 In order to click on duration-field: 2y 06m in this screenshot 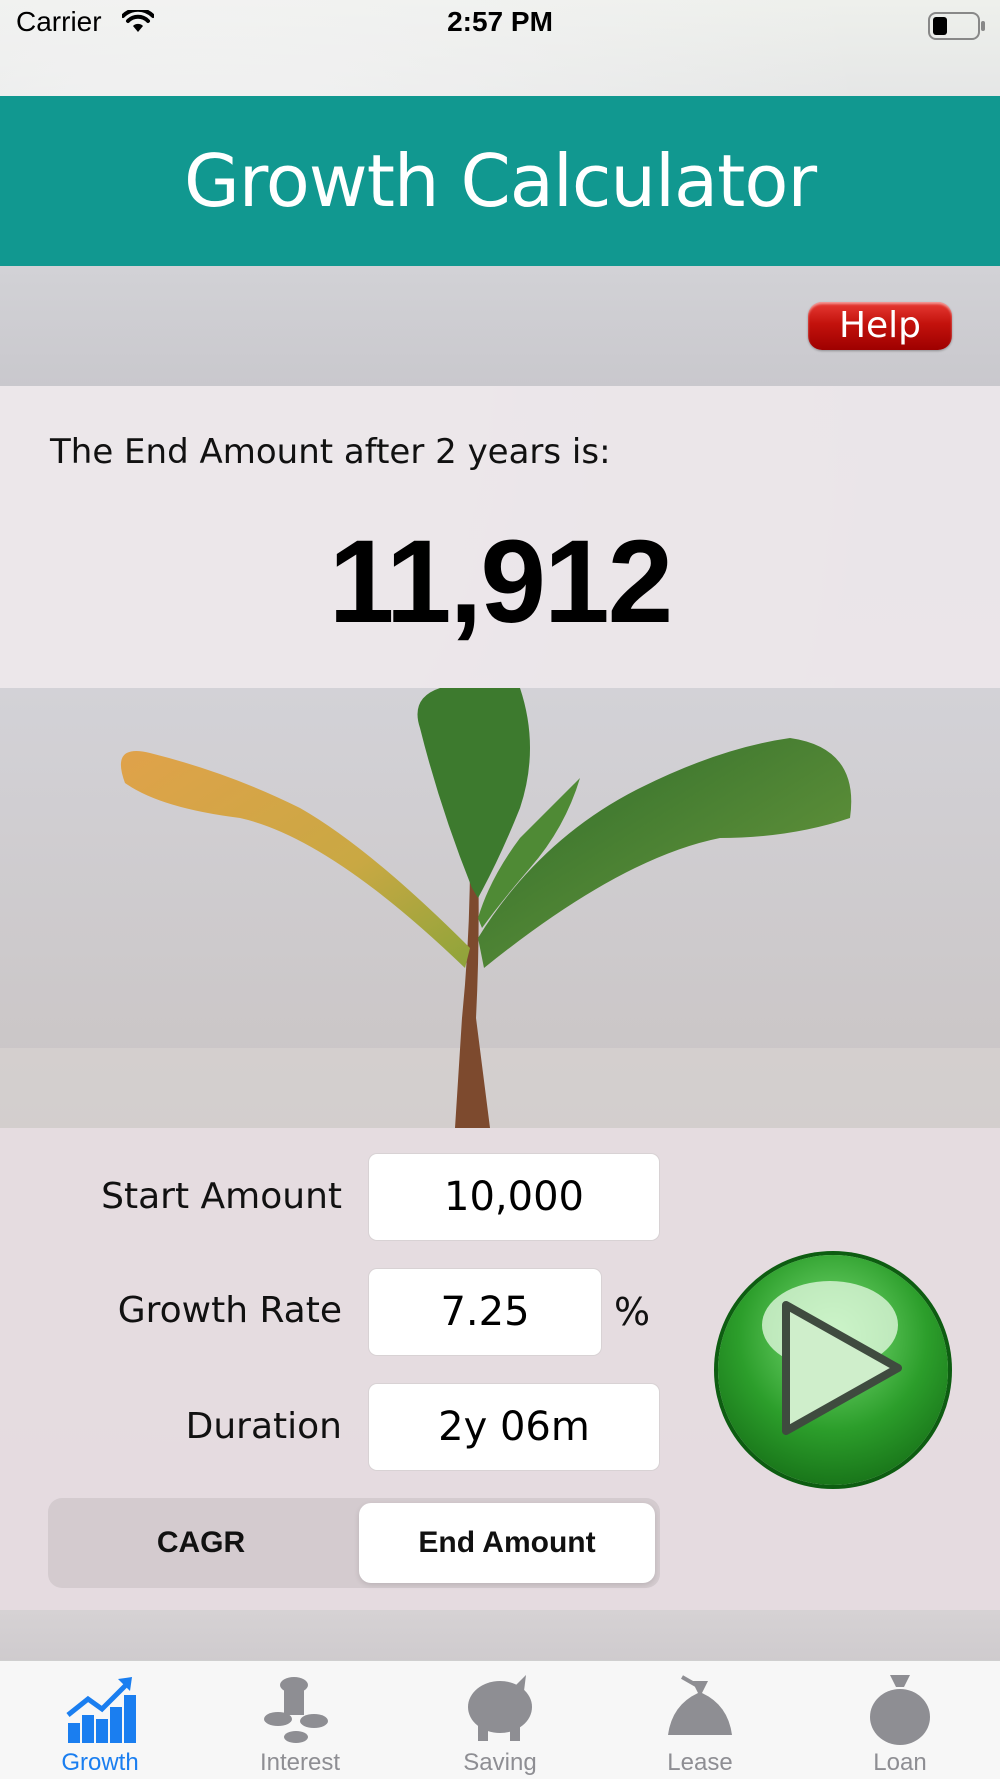, I will do `click(514, 1427)`.